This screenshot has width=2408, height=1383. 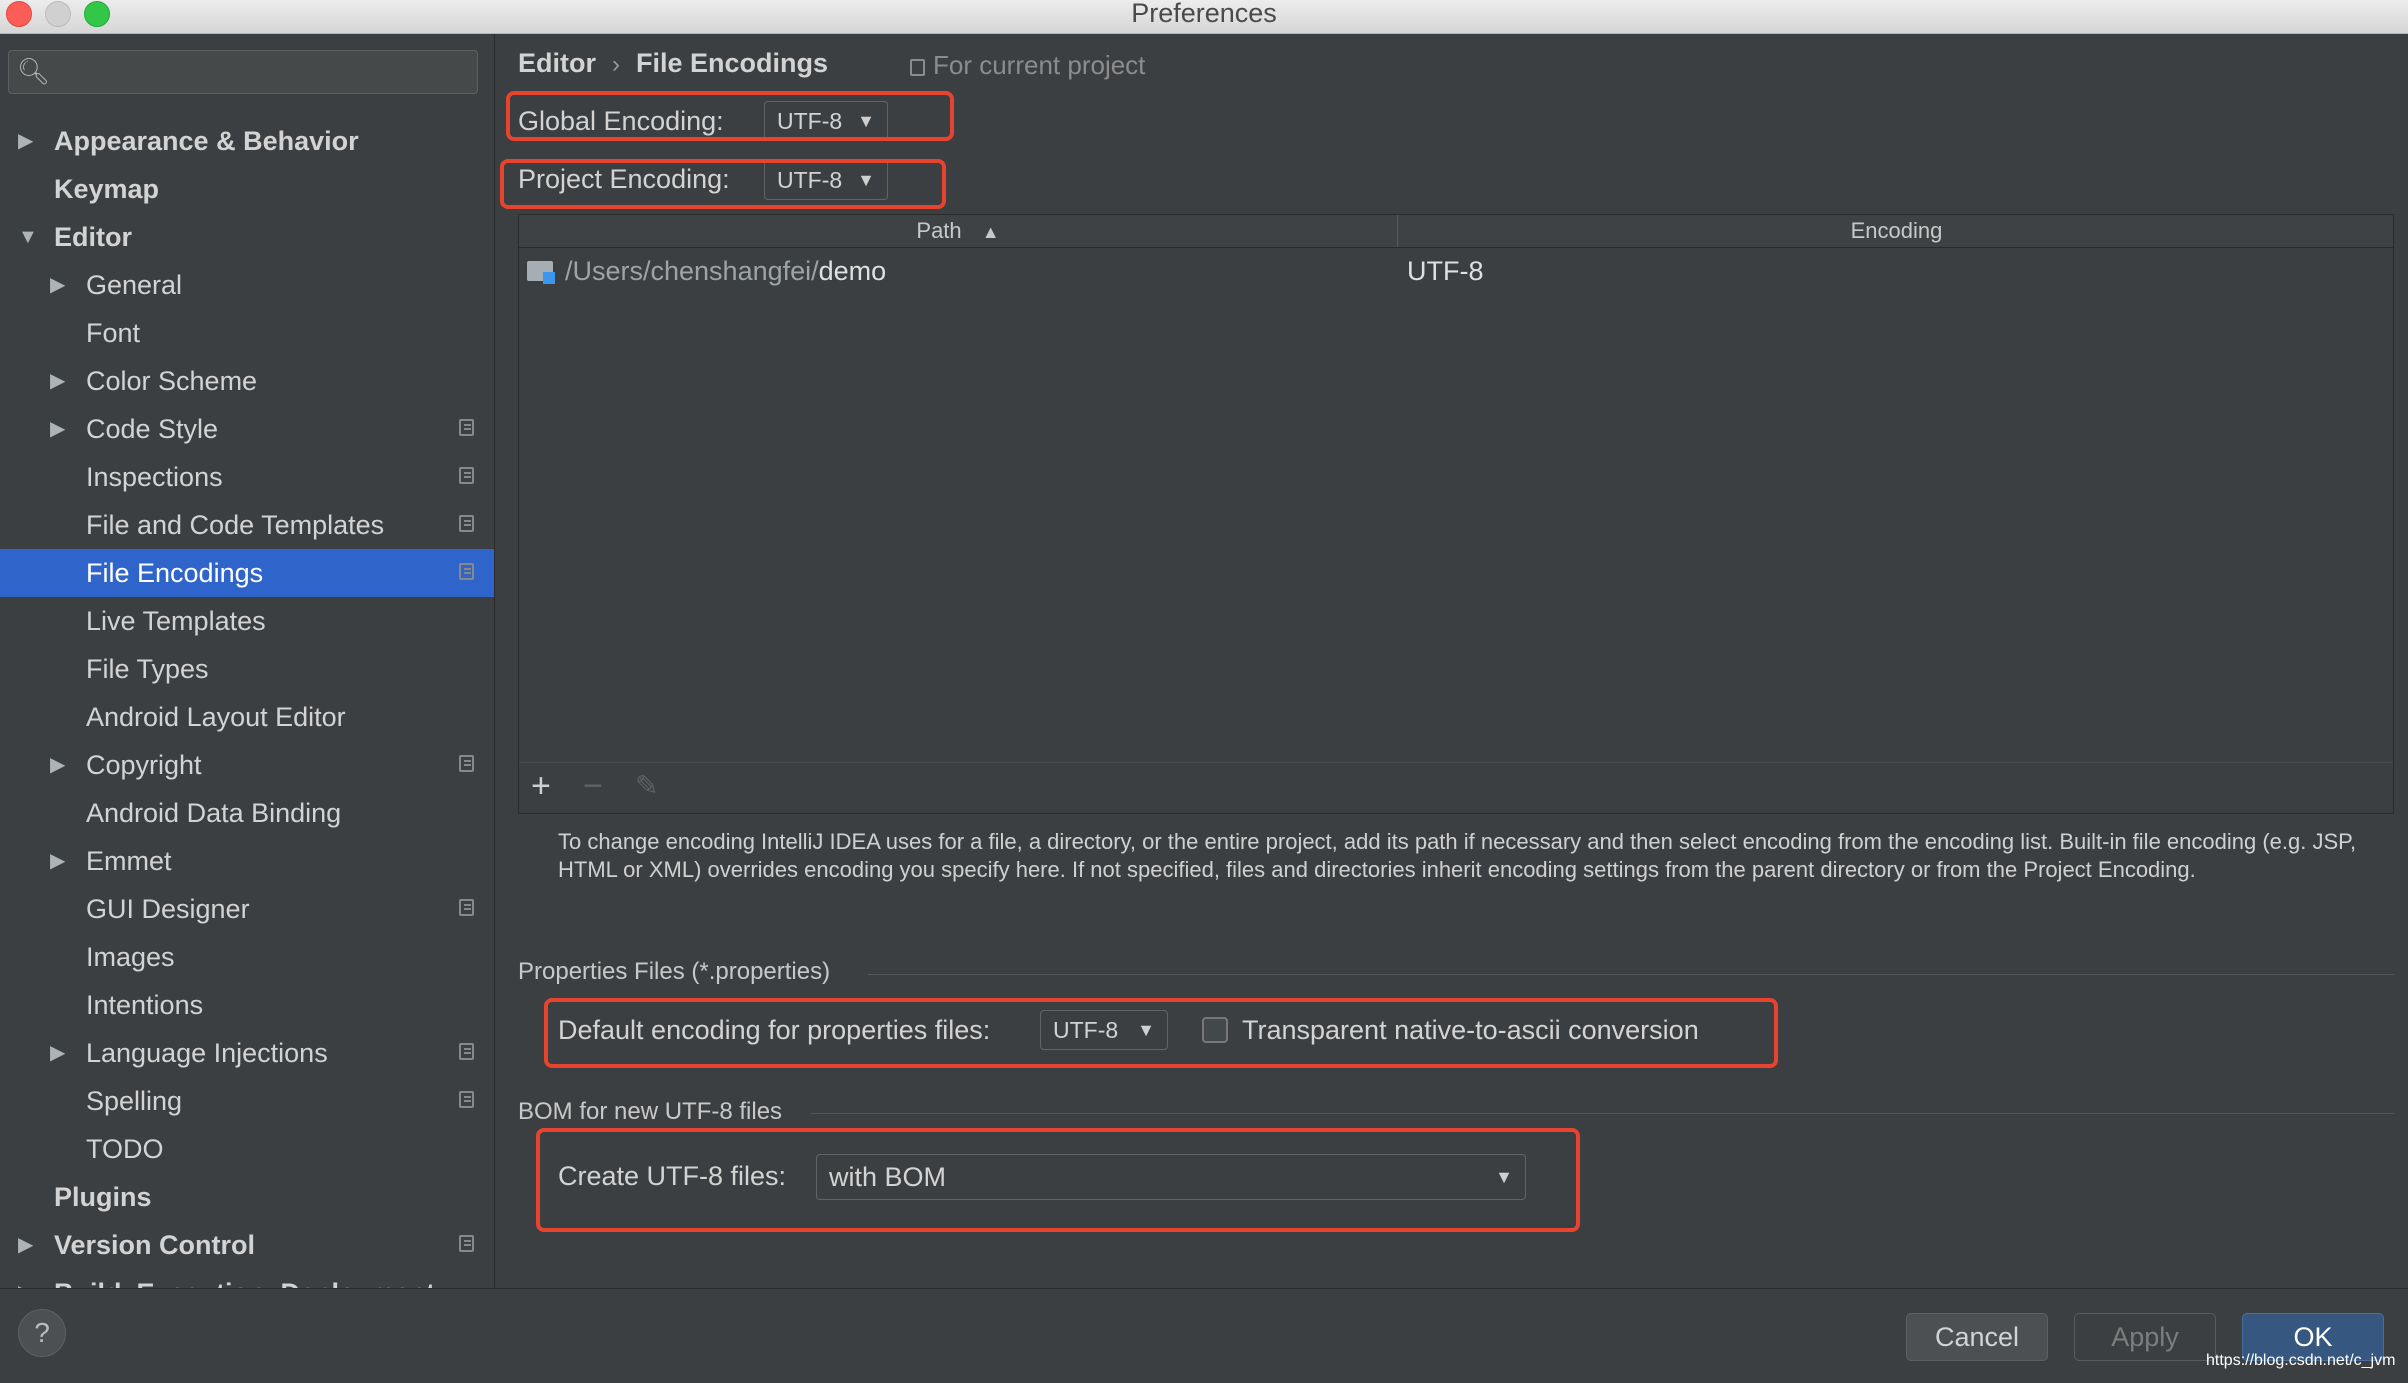 I want to click on sidebar-item-label: File Encodings, so click(x=175, y=573).